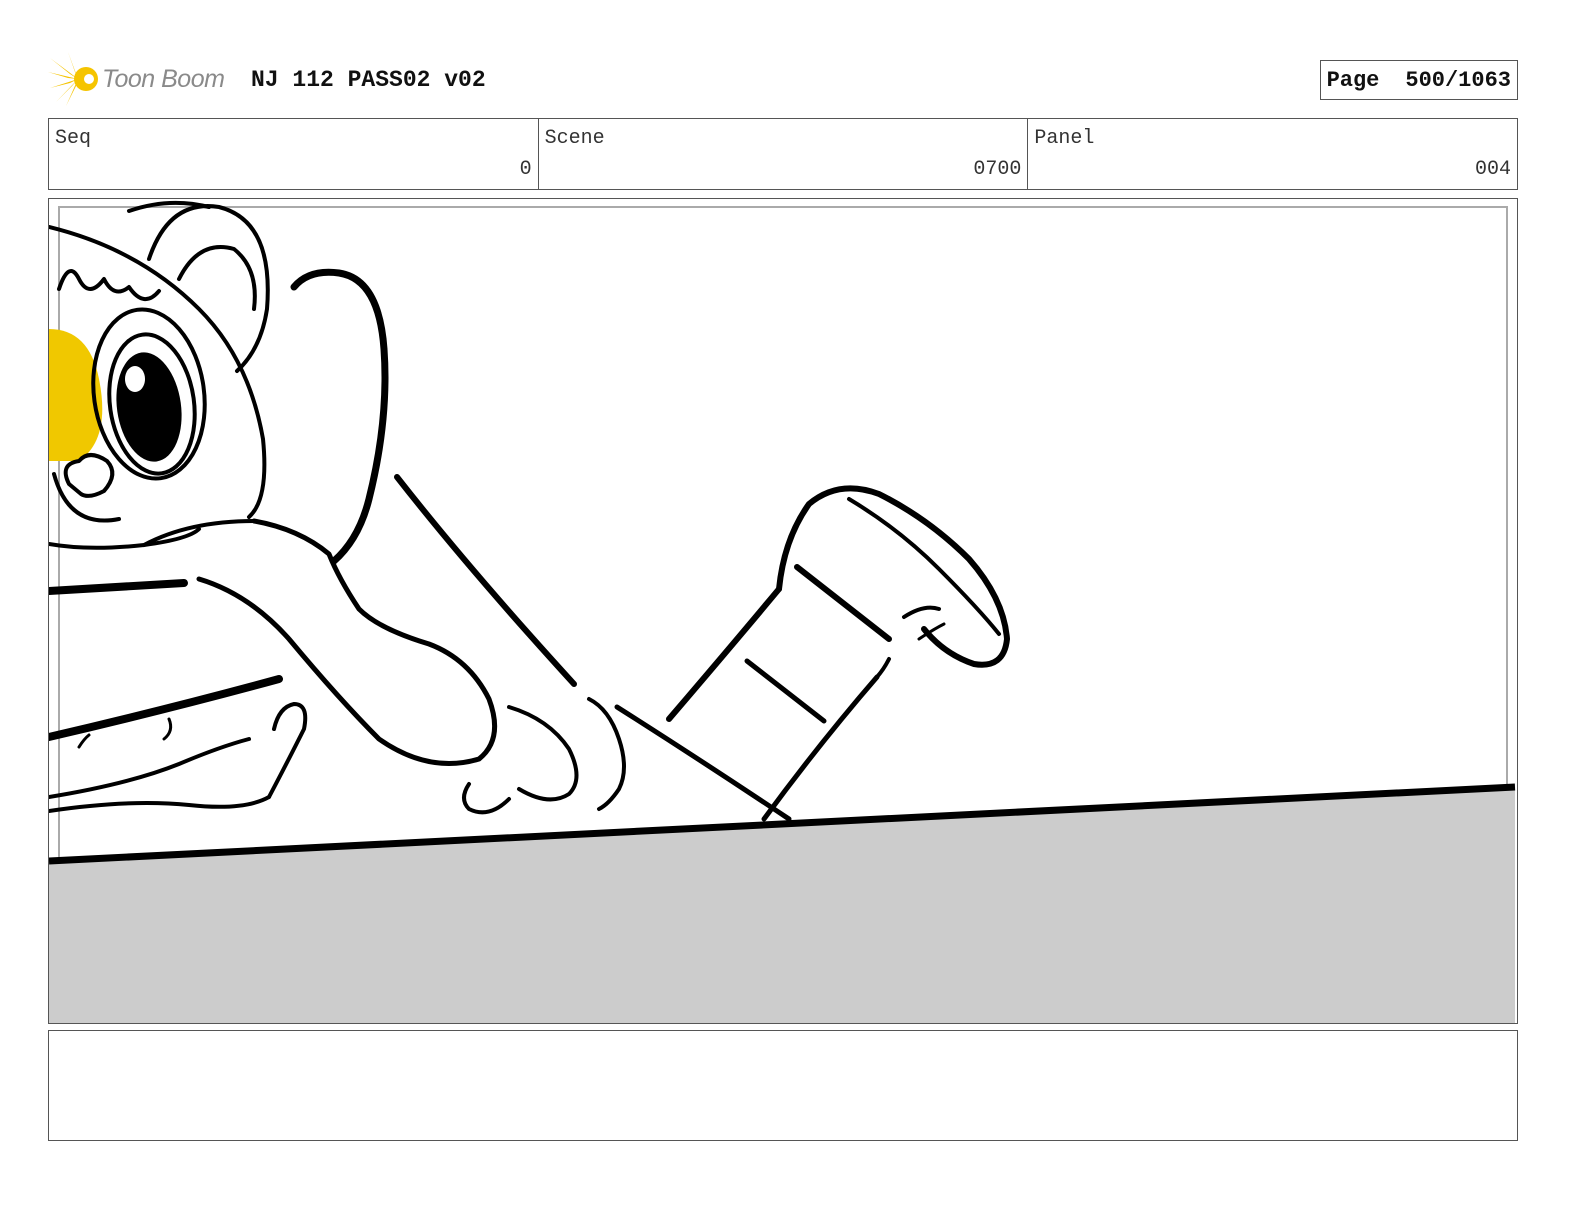  Describe the element at coordinates (294, 154) in the screenshot. I see `seq-field: Seq 0` at that location.